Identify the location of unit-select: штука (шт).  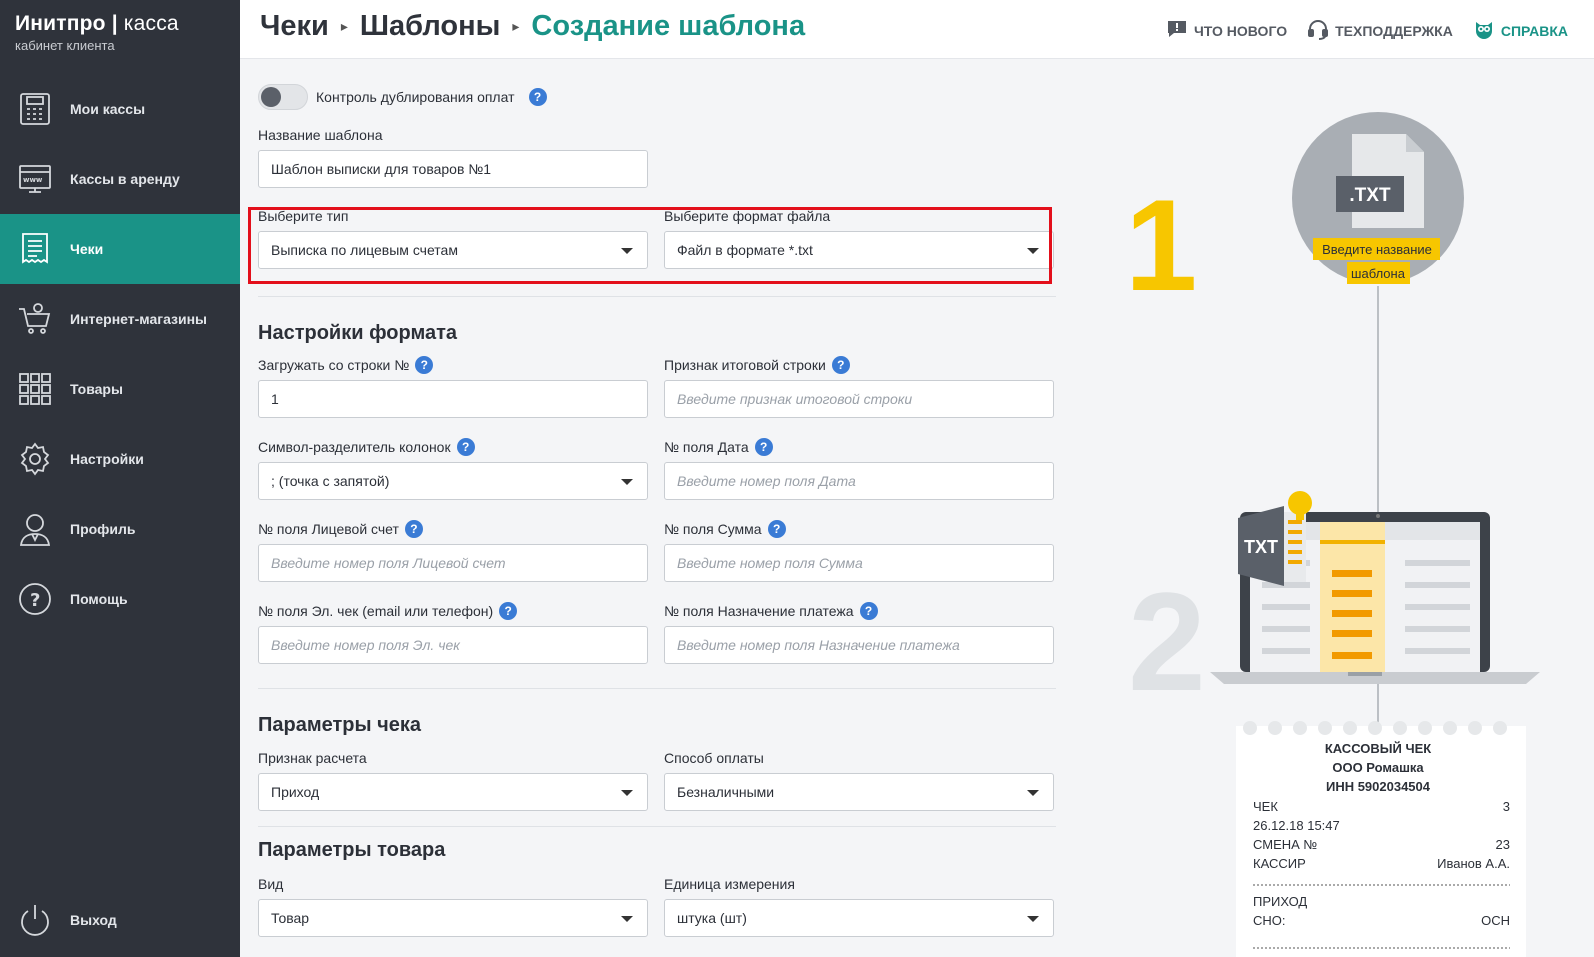
(859, 918).